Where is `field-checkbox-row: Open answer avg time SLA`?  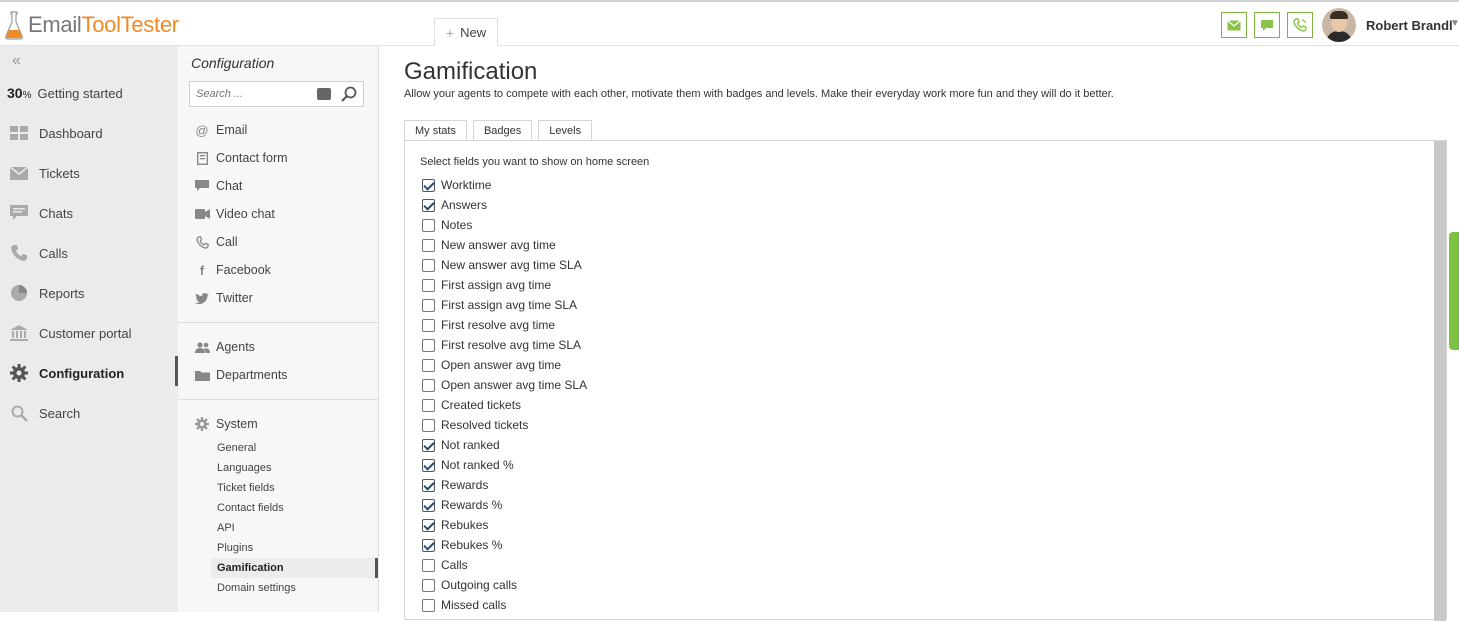 field-checkbox-row: Open answer avg time SLA is located at coordinates (504, 385).